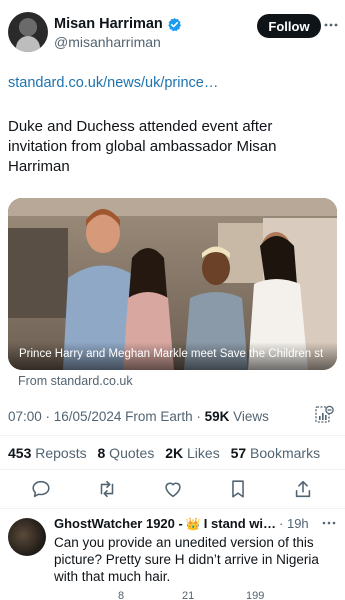 This screenshot has width=345, height=600. Describe the element at coordinates (238, 489) in the screenshot. I see `bookmark-icon` at that location.